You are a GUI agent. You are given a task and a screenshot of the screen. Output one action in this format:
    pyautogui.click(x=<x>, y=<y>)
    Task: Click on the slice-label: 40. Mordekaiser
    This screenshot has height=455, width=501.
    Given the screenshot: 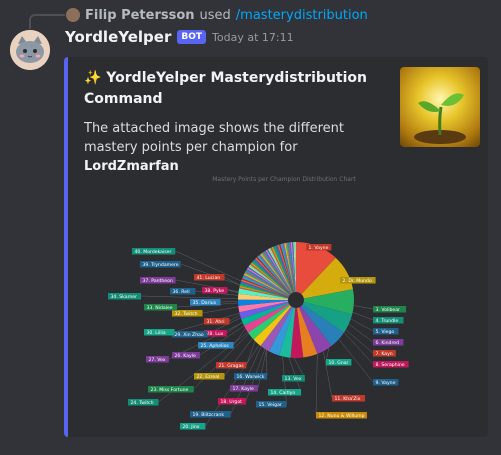 What is the action you would take?
    pyautogui.click(x=153, y=252)
    